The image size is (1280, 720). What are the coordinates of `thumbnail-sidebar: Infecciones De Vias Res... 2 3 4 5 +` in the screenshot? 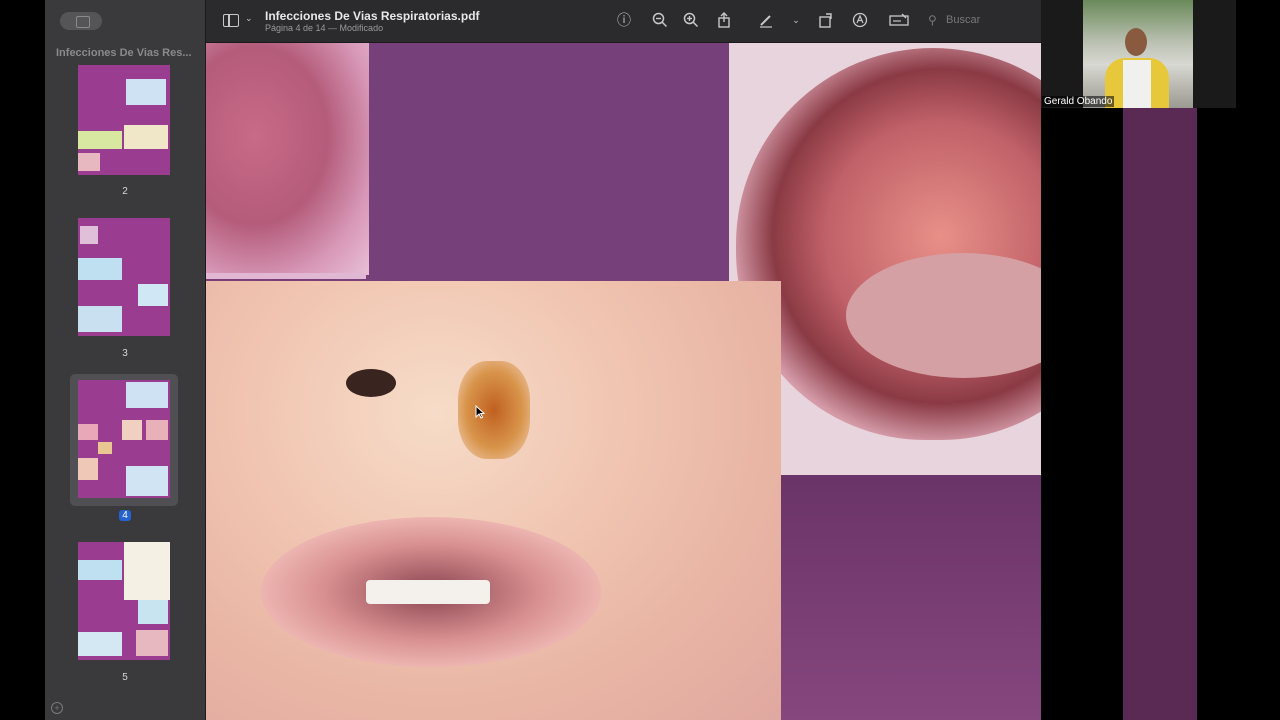 It's located at (125, 360).